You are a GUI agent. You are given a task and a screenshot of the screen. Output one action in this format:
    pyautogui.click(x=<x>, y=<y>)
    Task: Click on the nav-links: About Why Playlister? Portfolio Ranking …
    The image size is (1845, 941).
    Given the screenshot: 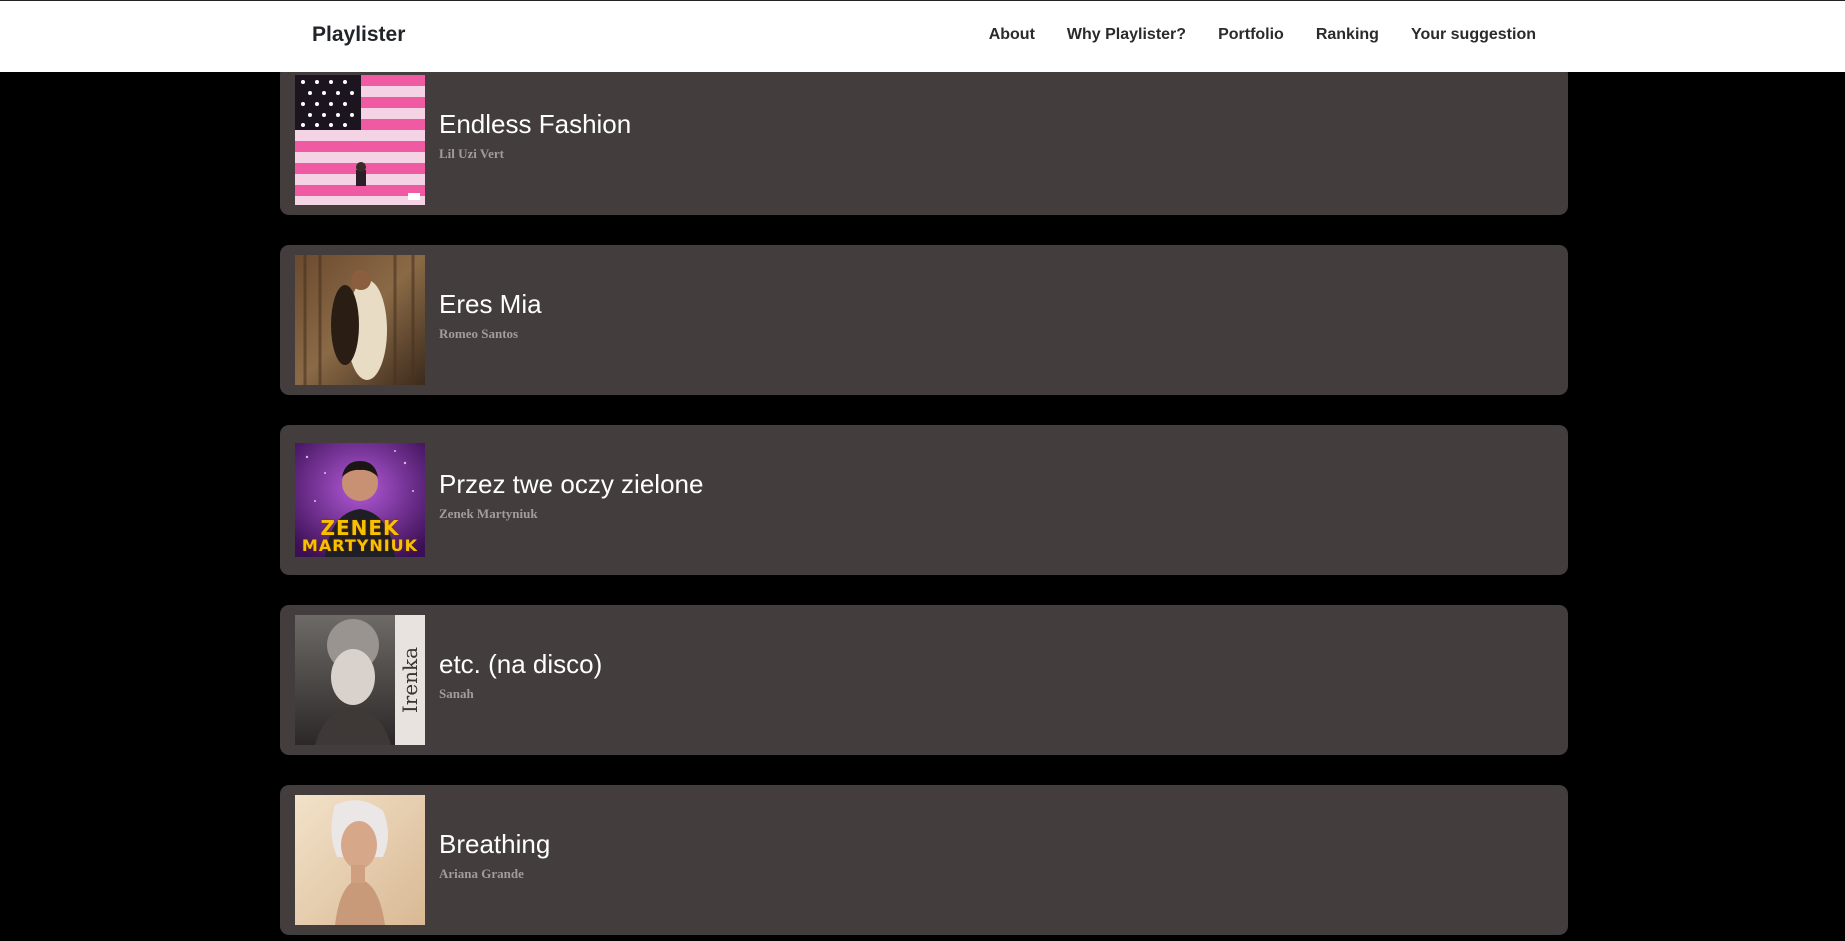 What is the action you would take?
    pyautogui.click(x=1262, y=35)
    